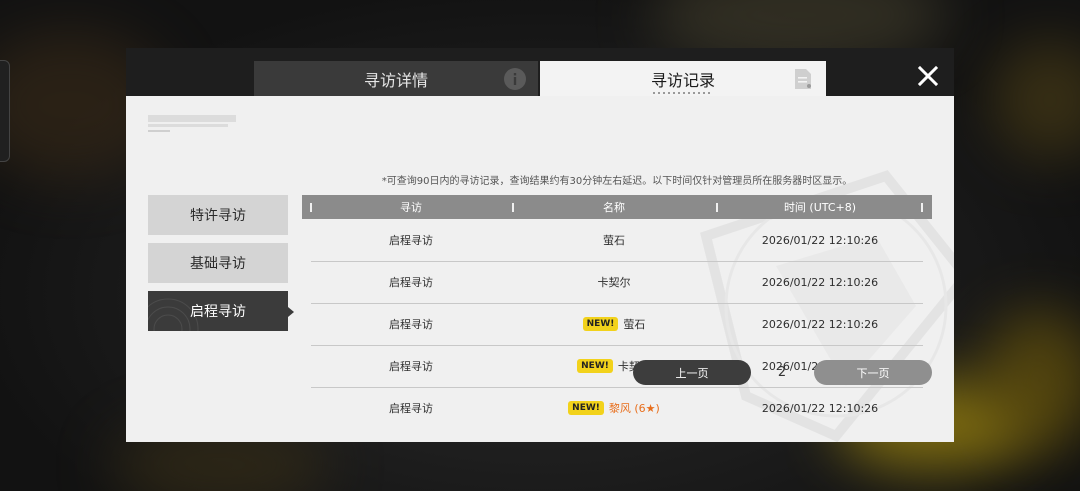 This screenshot has width=1080, height=491. What do you see at coordinates (614, 207) in the screenshot?
I see `column-header-name: 名称` at bounding box center [614, 207].